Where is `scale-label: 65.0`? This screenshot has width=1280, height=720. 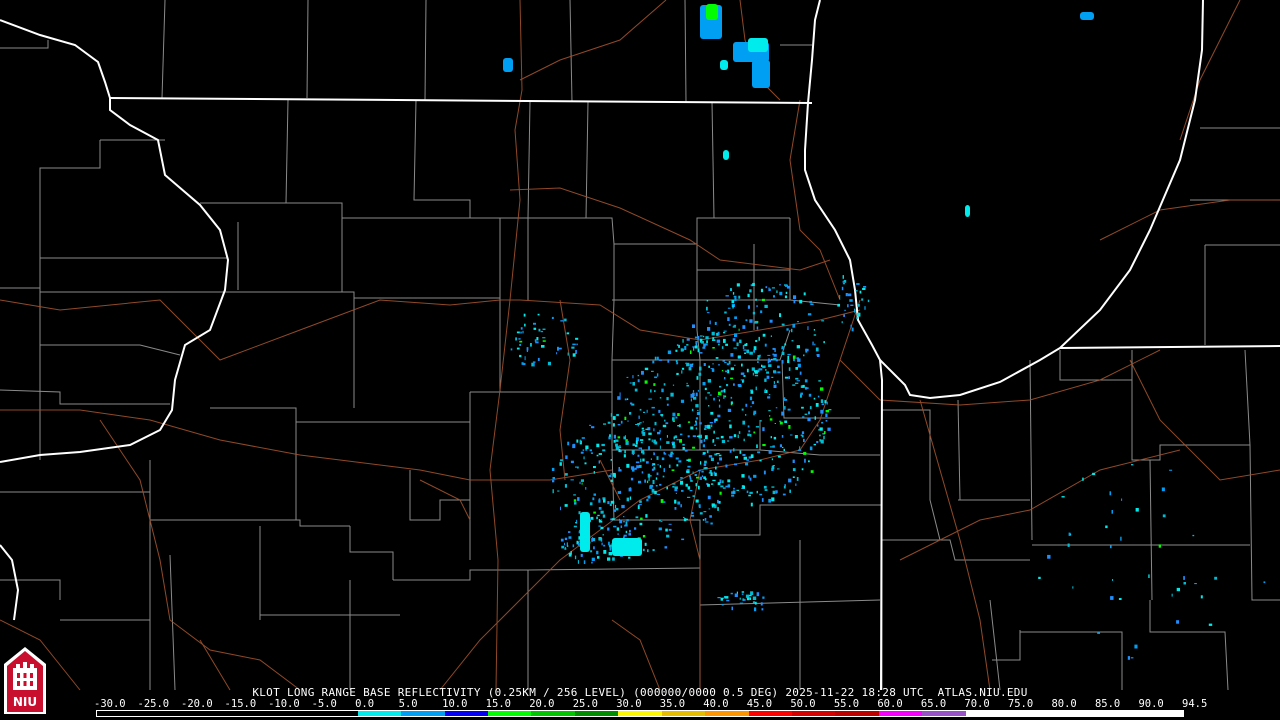 scale-label: 65.0 is located at coordinates (933, 704).